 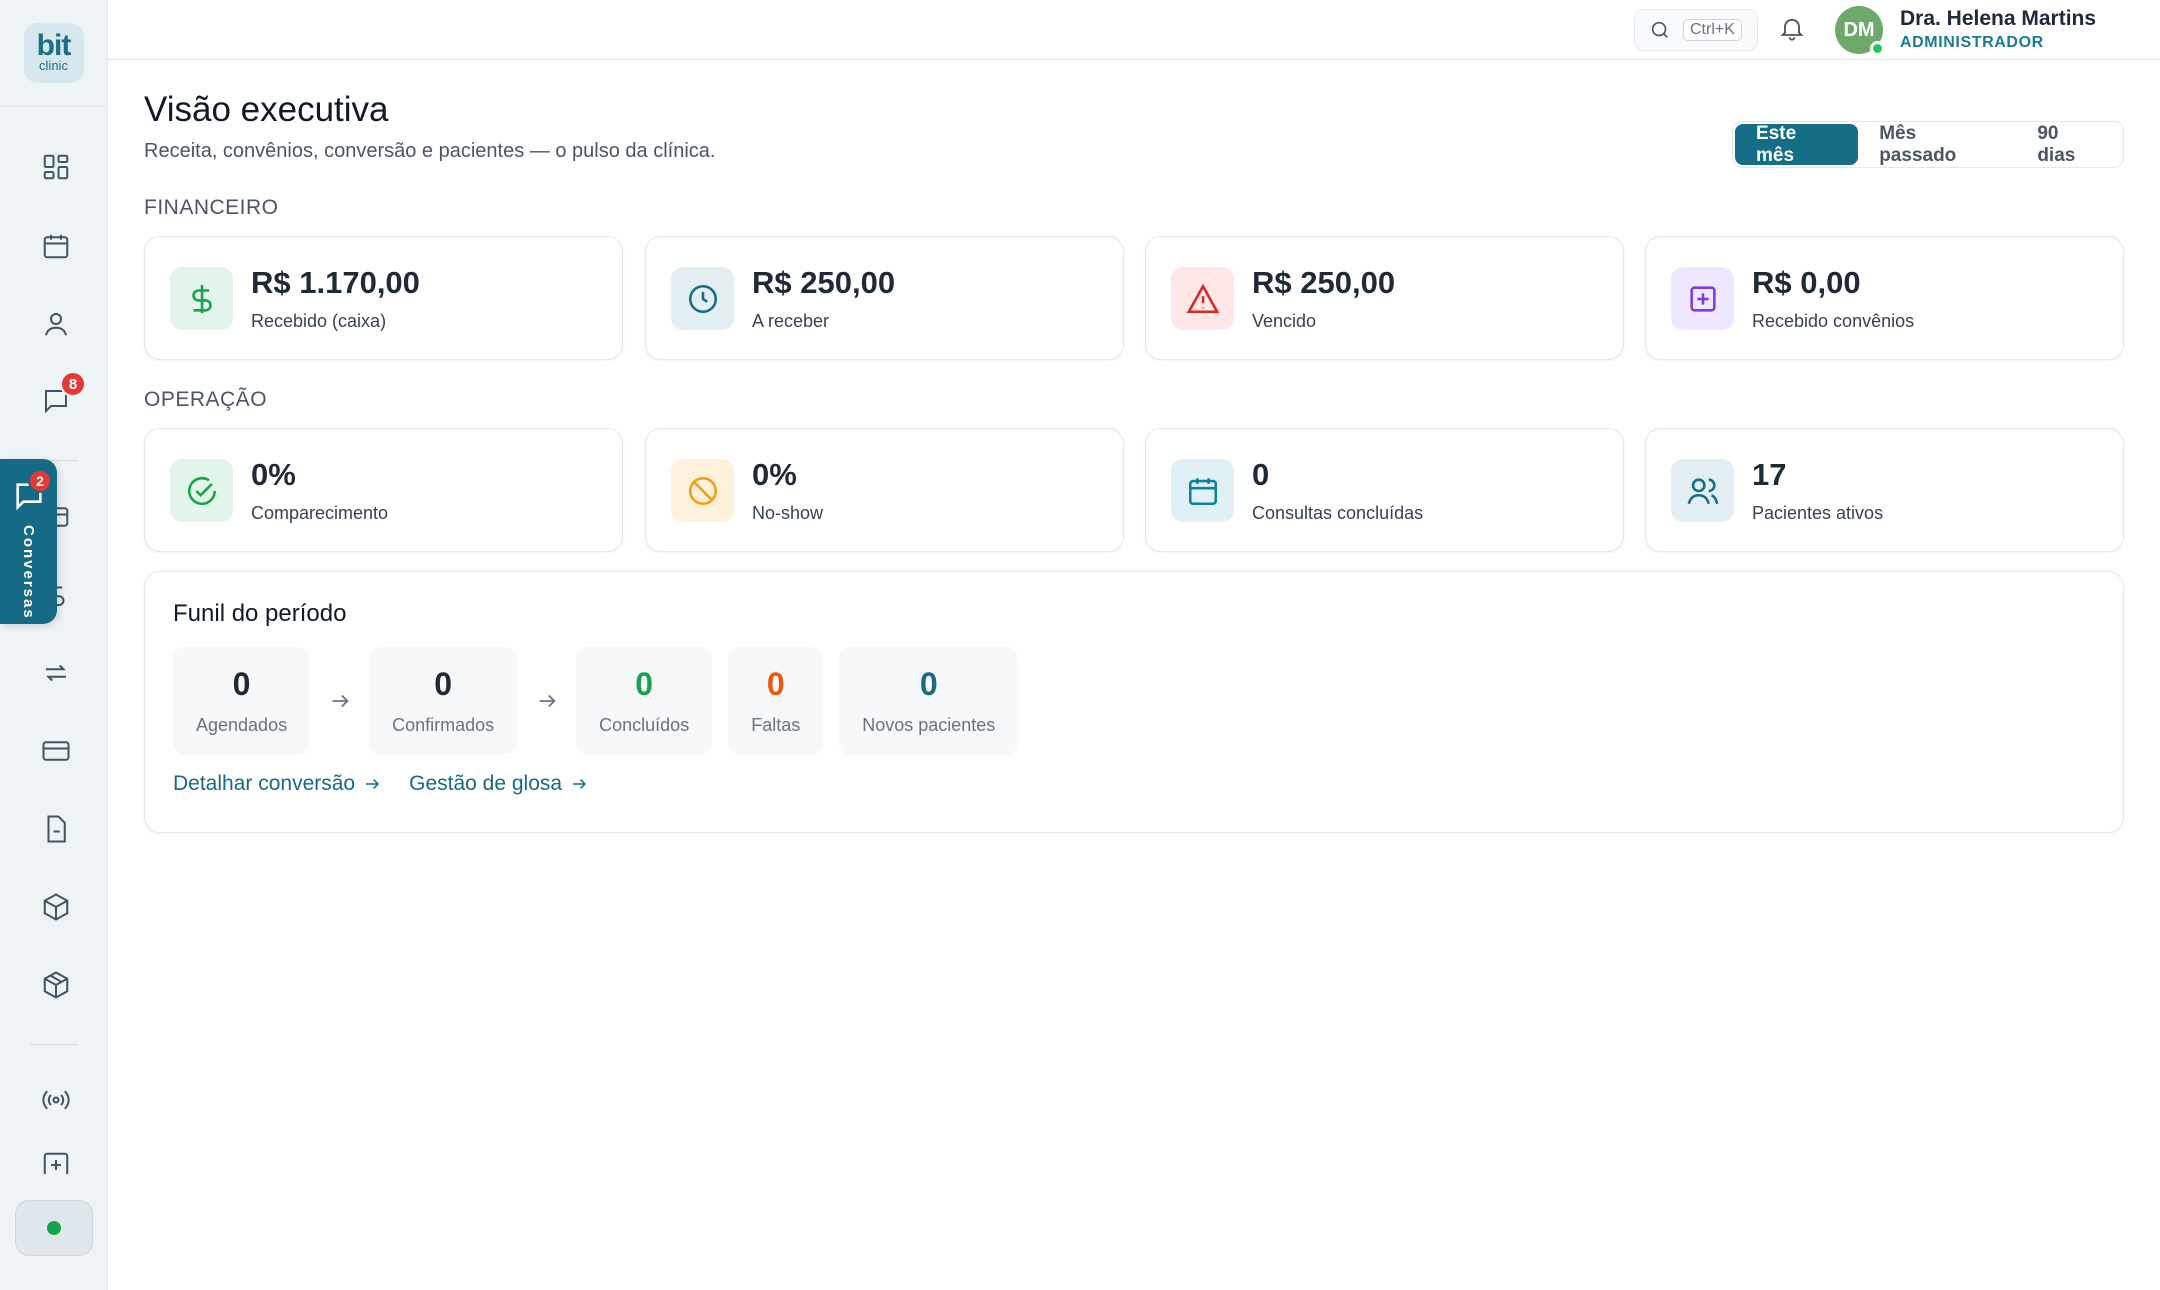 I want to click on kpi-value: 17, so click(x=1769, y=474).